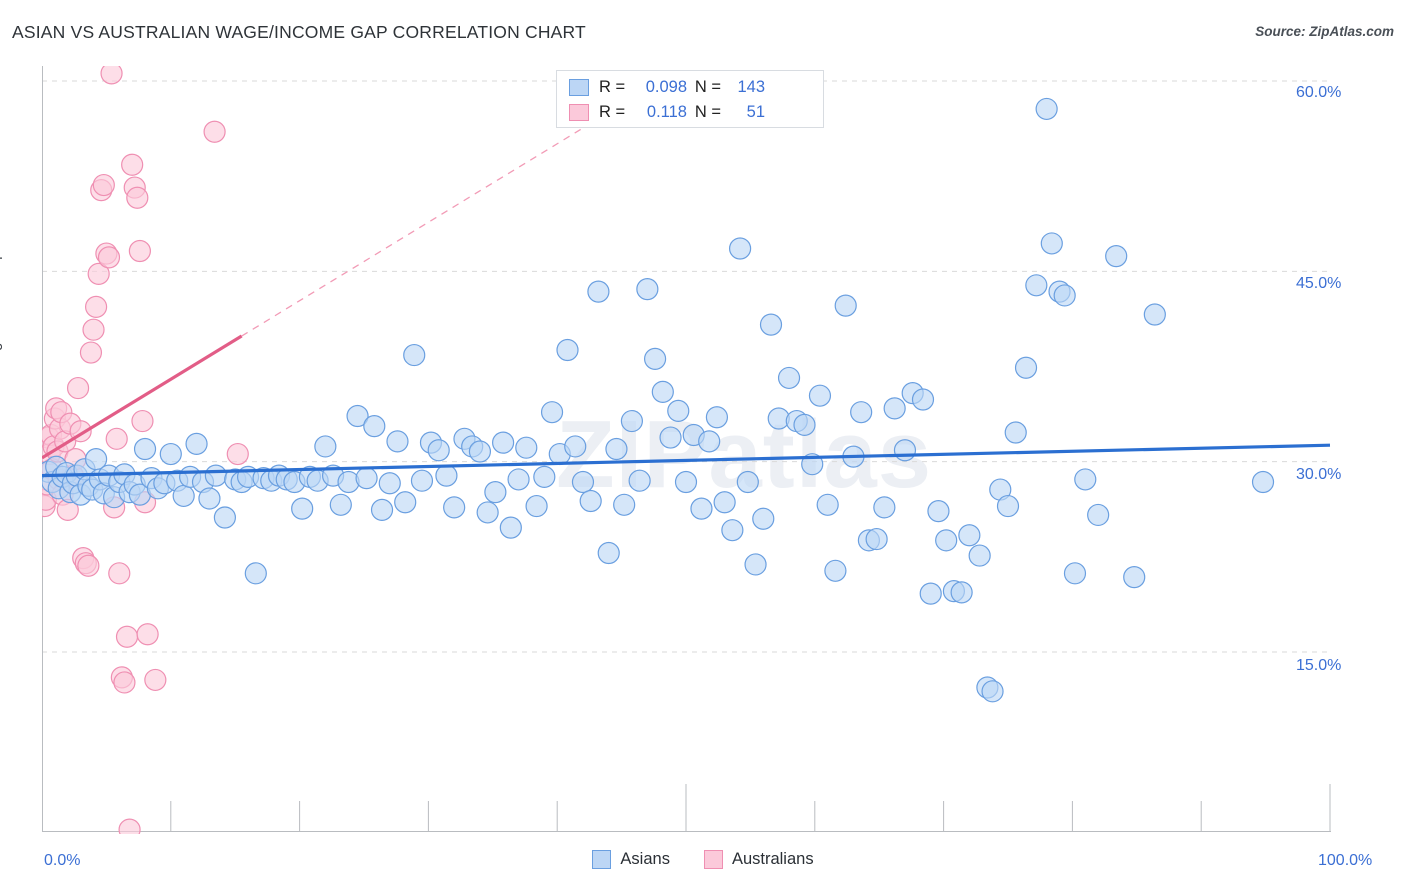 The image size is (1406, 892). What do you see at coordinates (666, 87) in the screenshot?
I see `stats-r-value-asians: 0.098` at bounding box center [666, 87].